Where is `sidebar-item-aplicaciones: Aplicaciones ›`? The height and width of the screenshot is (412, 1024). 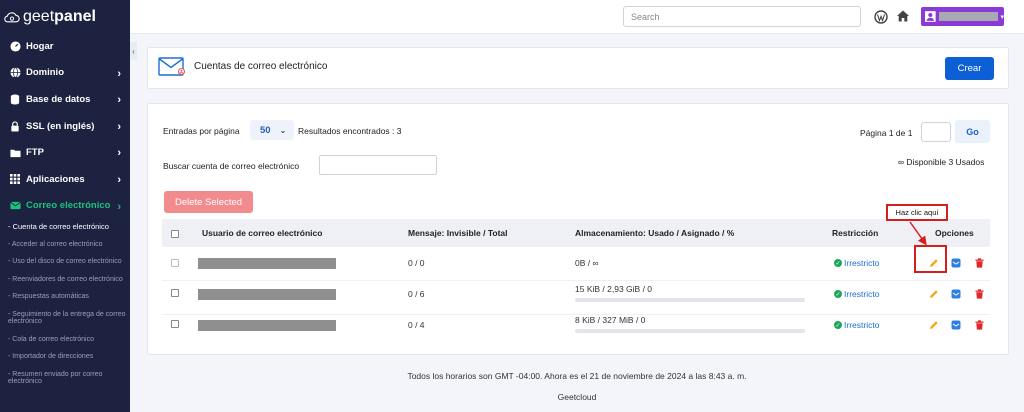
sidebar-item-aplicaciones: Aplicaciones › is located at coordinates (65, 179).